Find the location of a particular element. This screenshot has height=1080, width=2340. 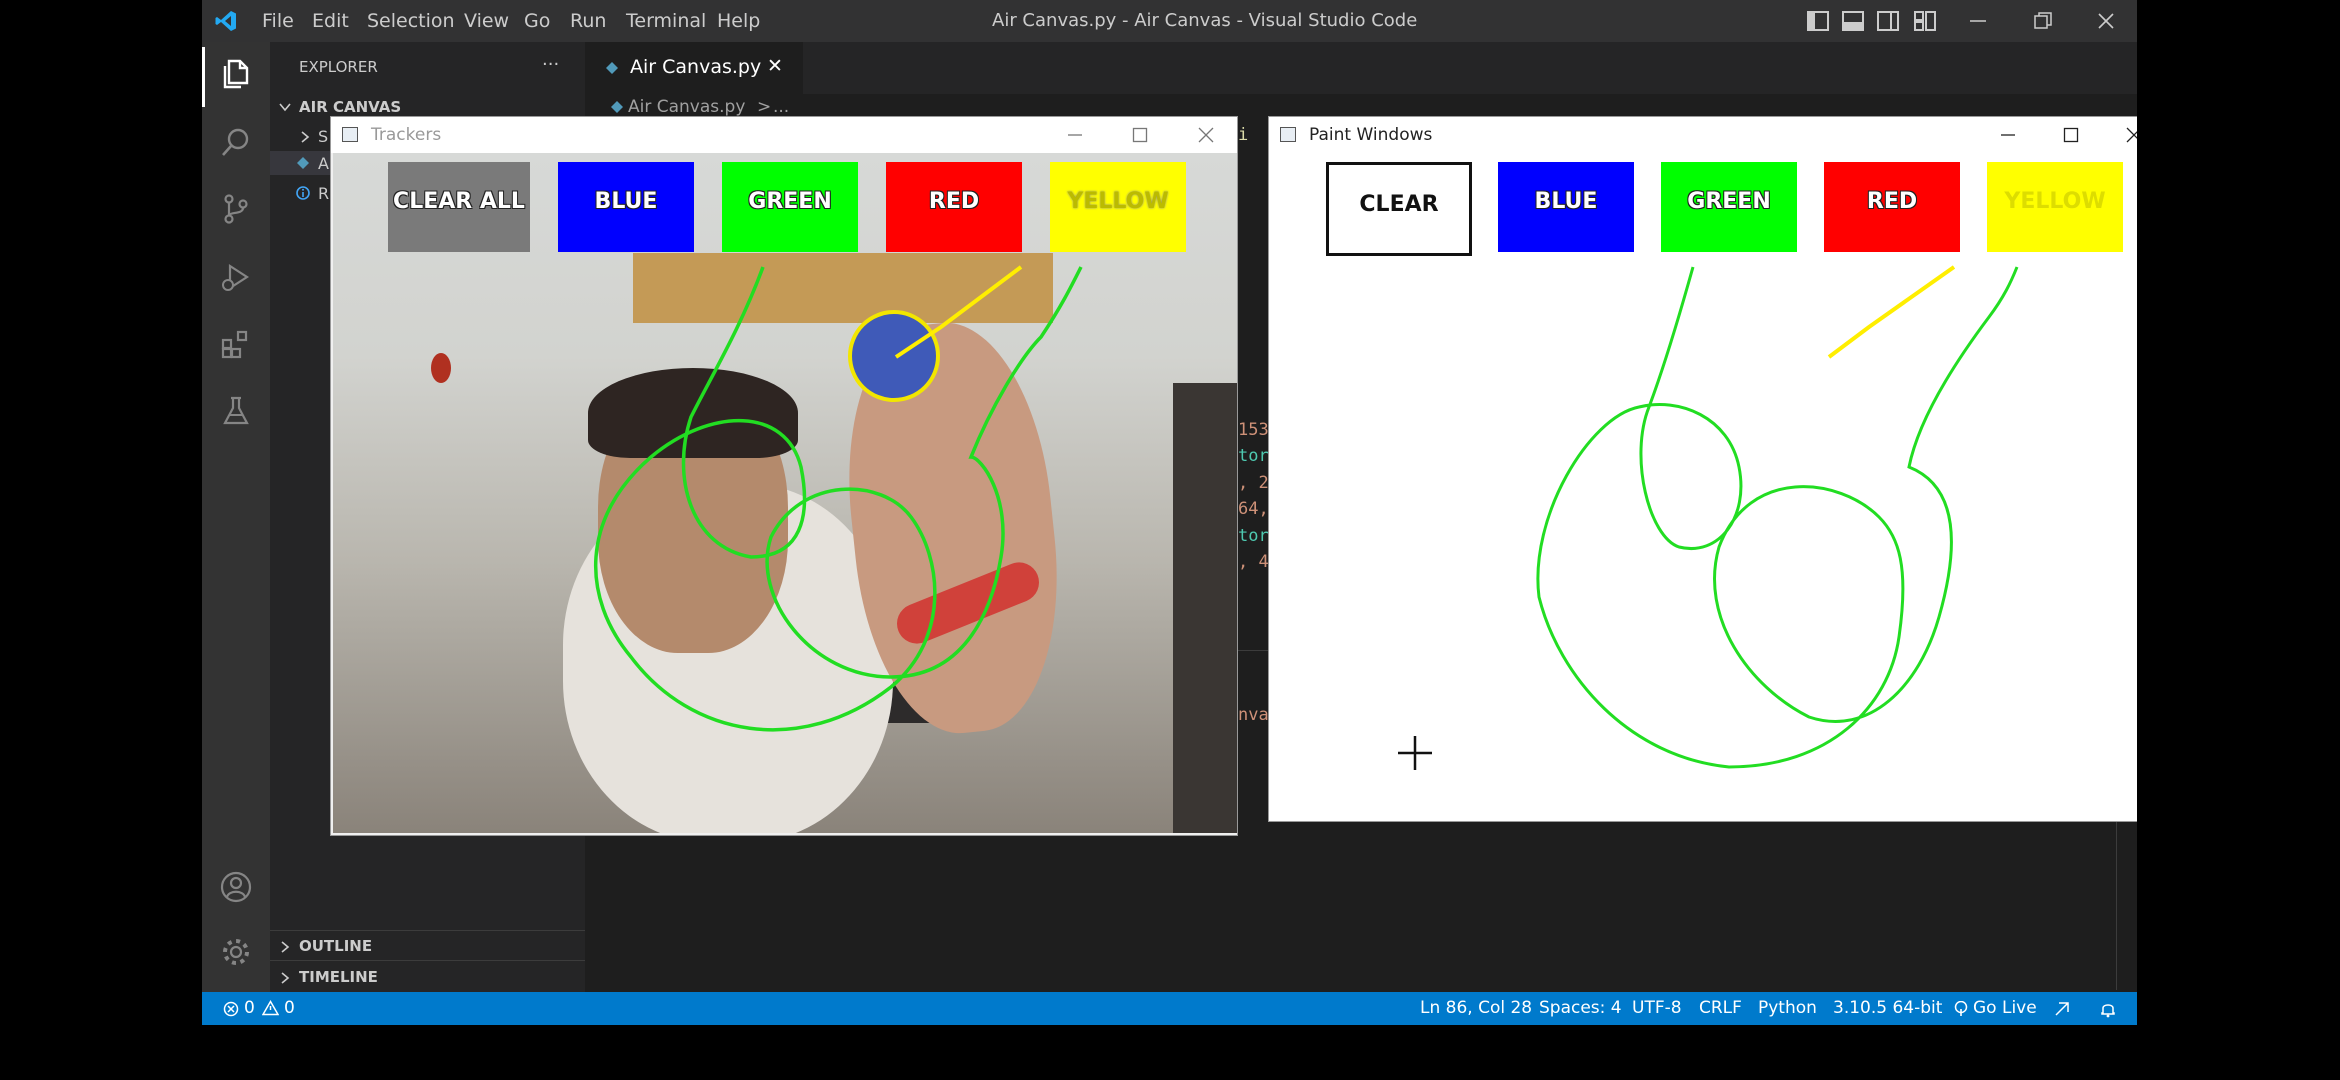

folder-air-canvas: AIR CANVAS is located at coordinates (350, 107).